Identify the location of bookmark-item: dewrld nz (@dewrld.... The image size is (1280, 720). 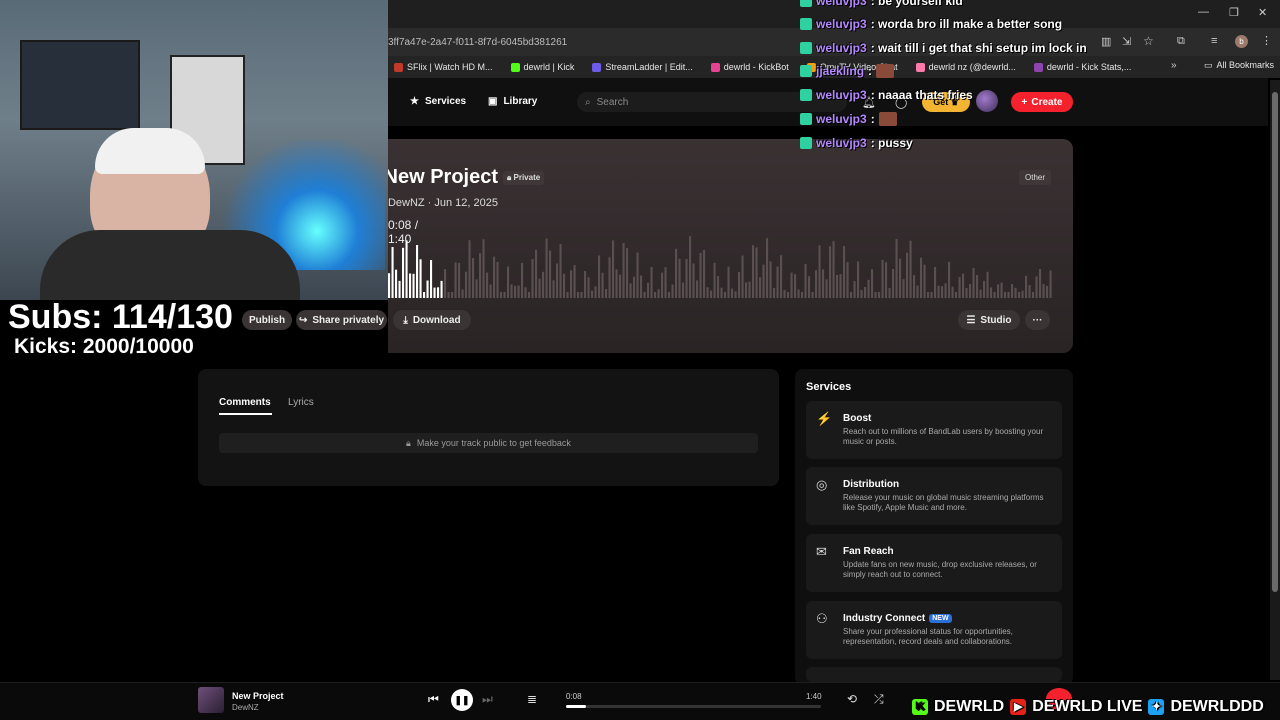
(965, 67).